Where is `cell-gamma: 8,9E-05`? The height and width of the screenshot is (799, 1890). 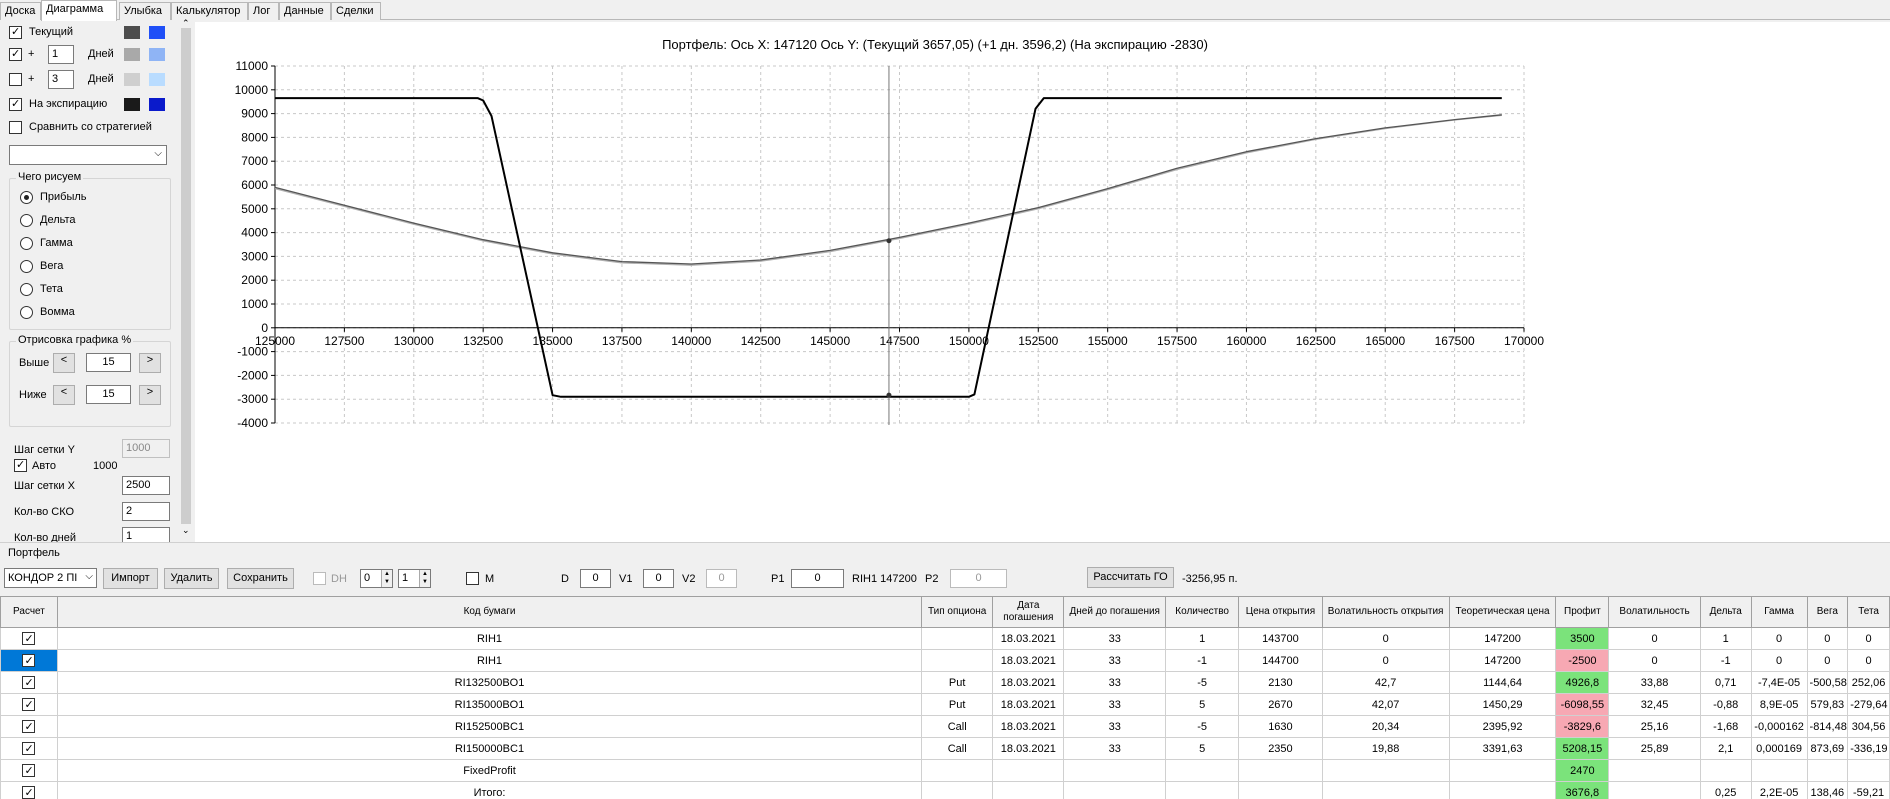
cell-gamma: 8,9E-05 is located at coordinates (1779, 704).